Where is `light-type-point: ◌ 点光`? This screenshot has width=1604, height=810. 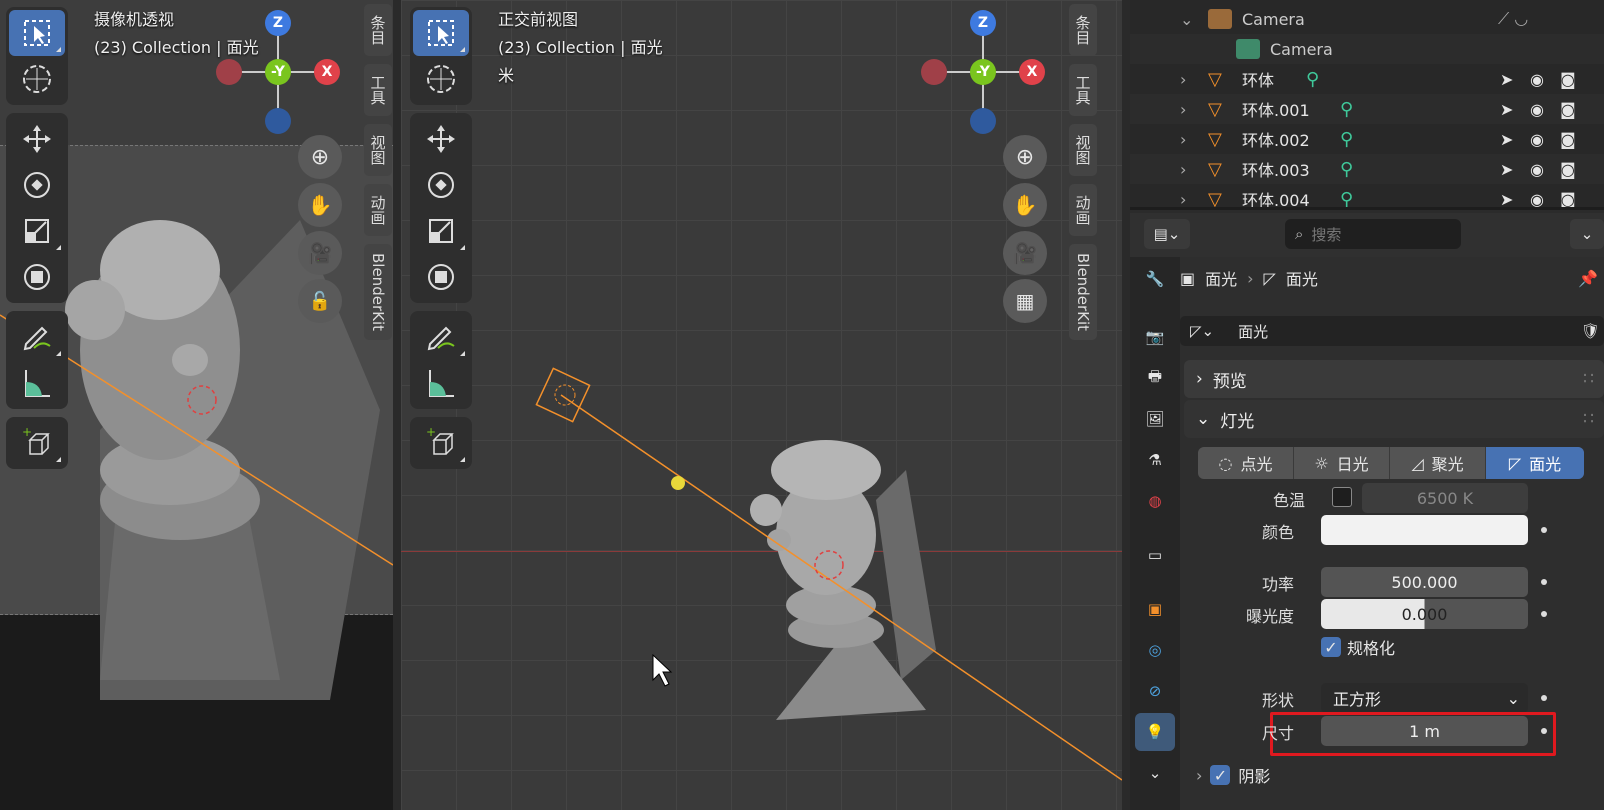 light-type-point: ◌ 点光 is located at coordinates (1246, 463).